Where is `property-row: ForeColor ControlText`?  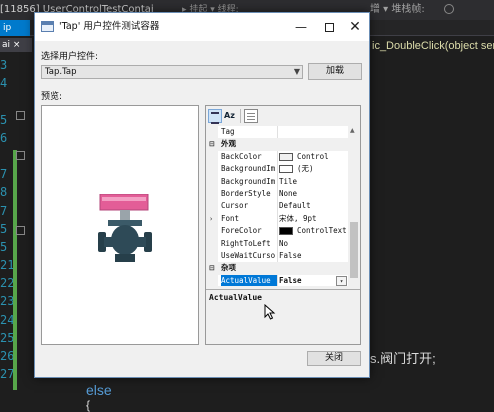 property-row: ForeColor ControlText is located at coordinates (277, 231).